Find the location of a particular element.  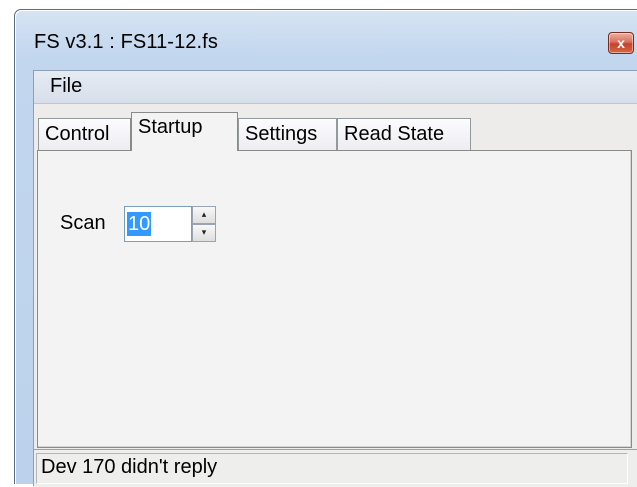

triangle-down-icon: ▾ is located at coordinates (204, 232).